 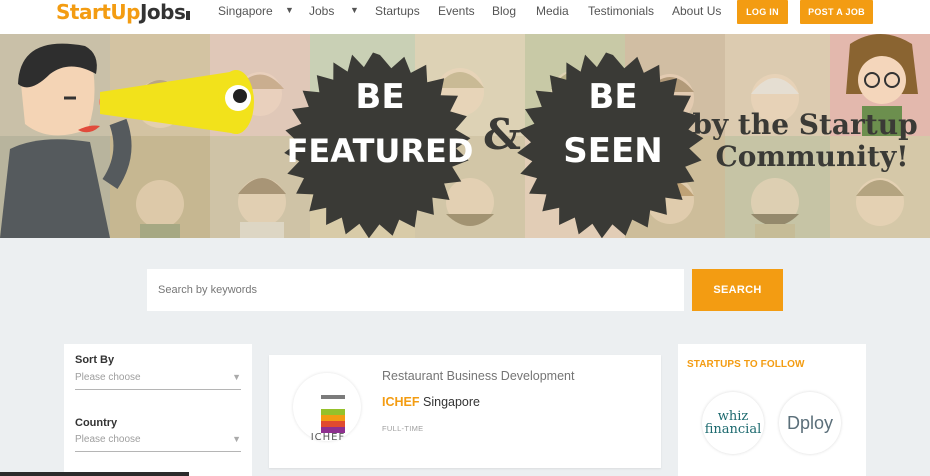 I want to click on startup-name: Dploy, so click(x=810, y=422).